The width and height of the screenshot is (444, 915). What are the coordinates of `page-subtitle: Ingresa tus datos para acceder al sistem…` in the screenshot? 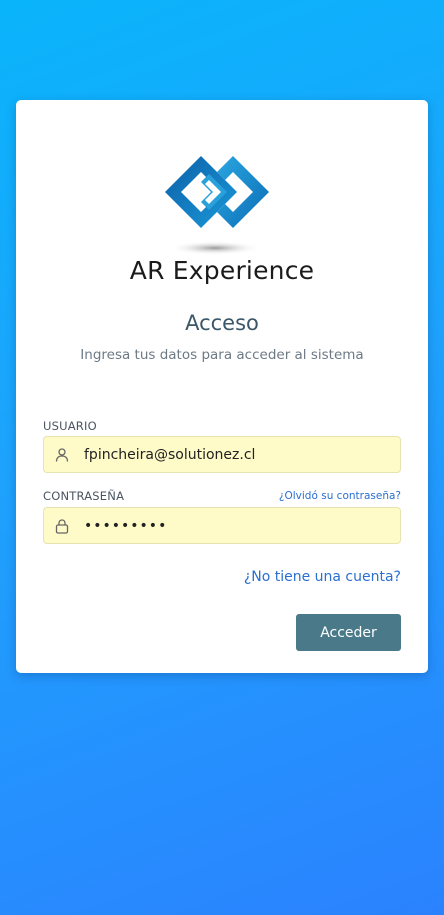 It's located at (222, 355).